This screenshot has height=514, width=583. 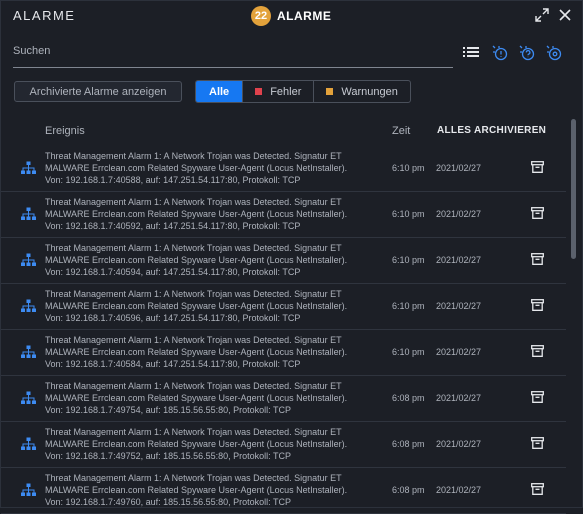 I want to click on alert-question-icon, so click(x=526, y=52).